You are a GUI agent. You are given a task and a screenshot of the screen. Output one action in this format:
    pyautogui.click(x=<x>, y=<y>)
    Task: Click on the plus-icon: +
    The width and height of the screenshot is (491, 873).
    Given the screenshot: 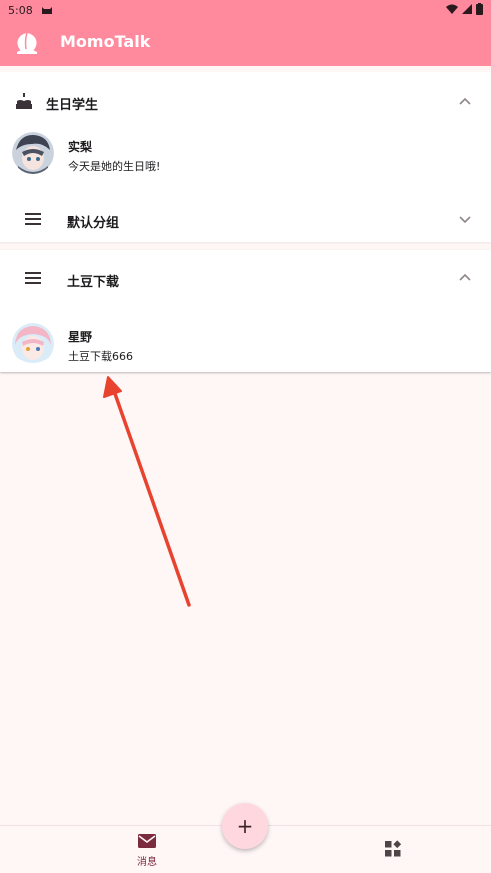 What is the action you would take?
    pyautogui.click(x=245, y=826)
    